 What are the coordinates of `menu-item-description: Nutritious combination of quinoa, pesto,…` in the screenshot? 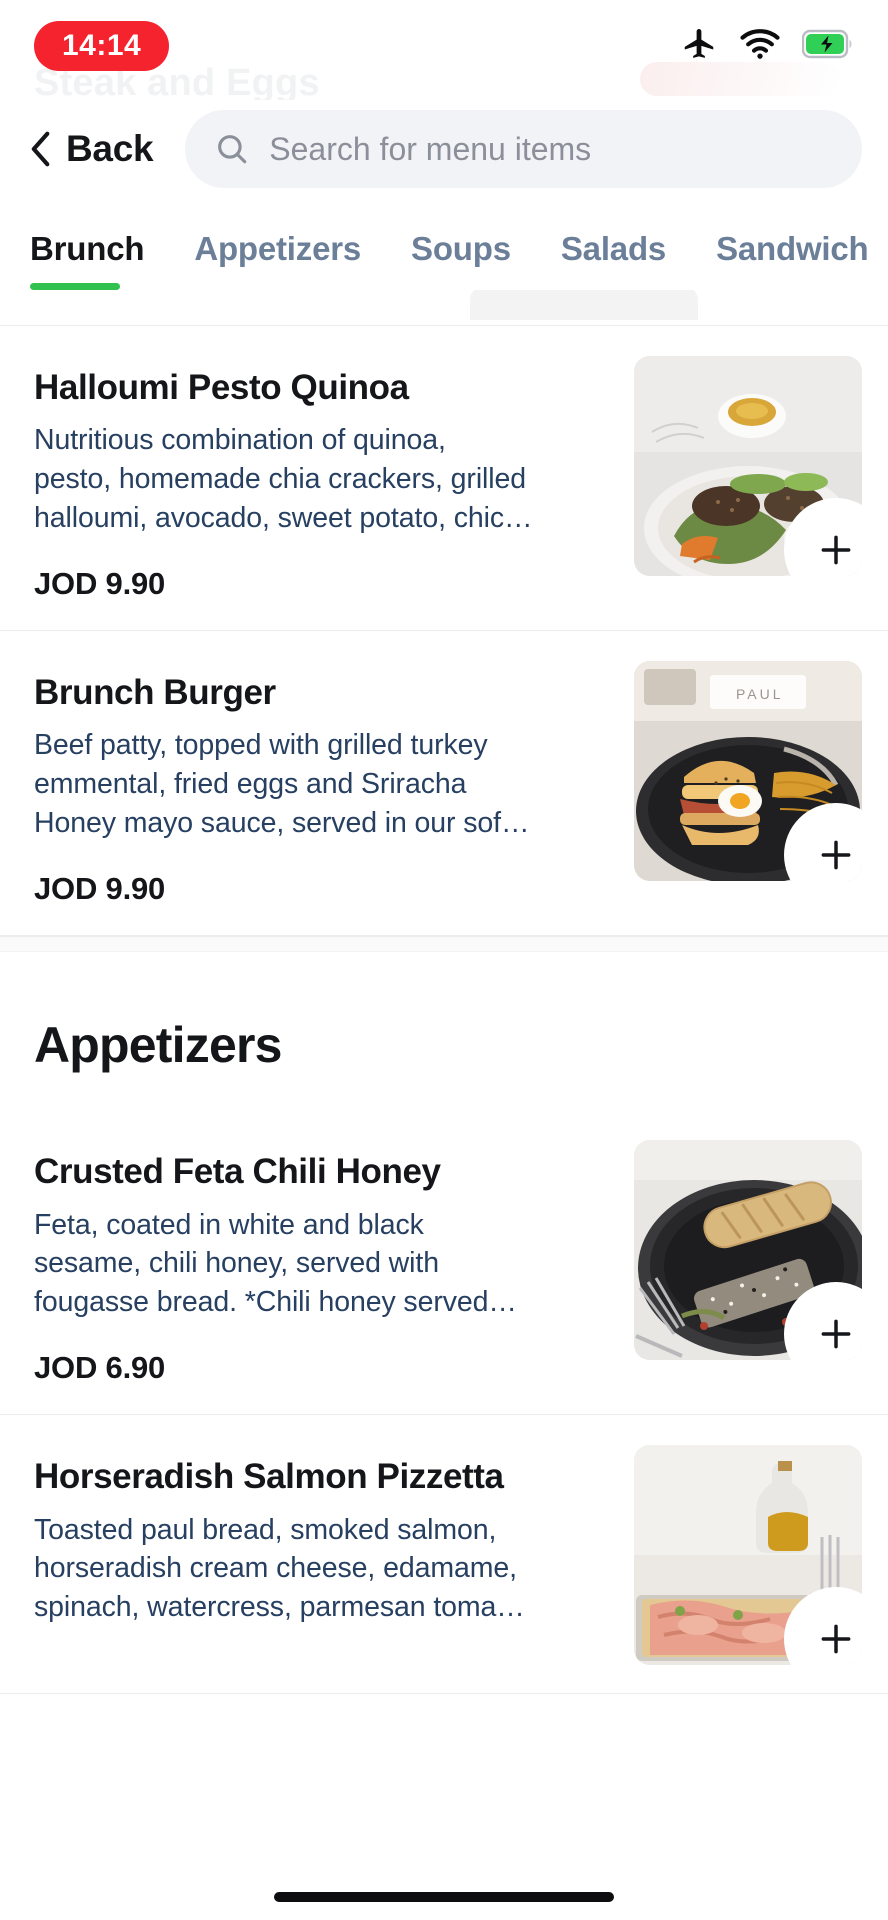 It's located at (321, 482).